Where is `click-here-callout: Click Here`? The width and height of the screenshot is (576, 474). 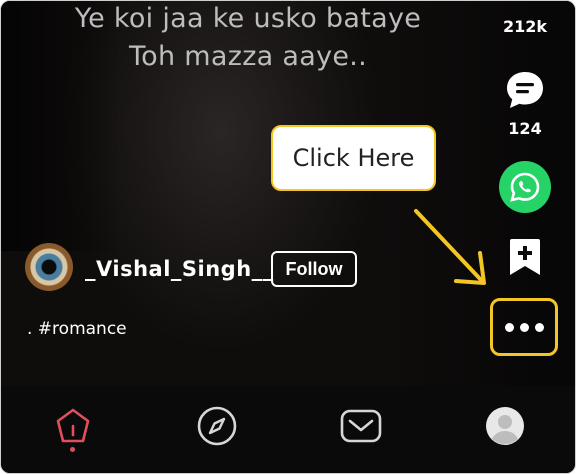 click-here-callout: Click Here is located at coordinates (353, 158).